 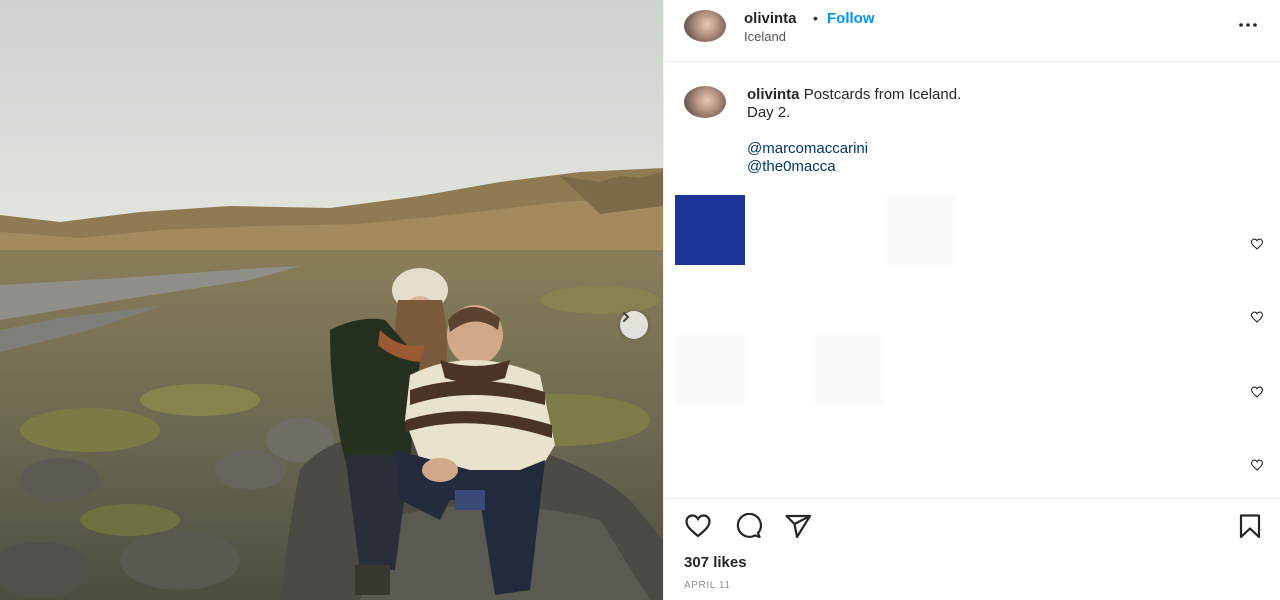 I want to click on heart-icon, so click(x=698, y=526).